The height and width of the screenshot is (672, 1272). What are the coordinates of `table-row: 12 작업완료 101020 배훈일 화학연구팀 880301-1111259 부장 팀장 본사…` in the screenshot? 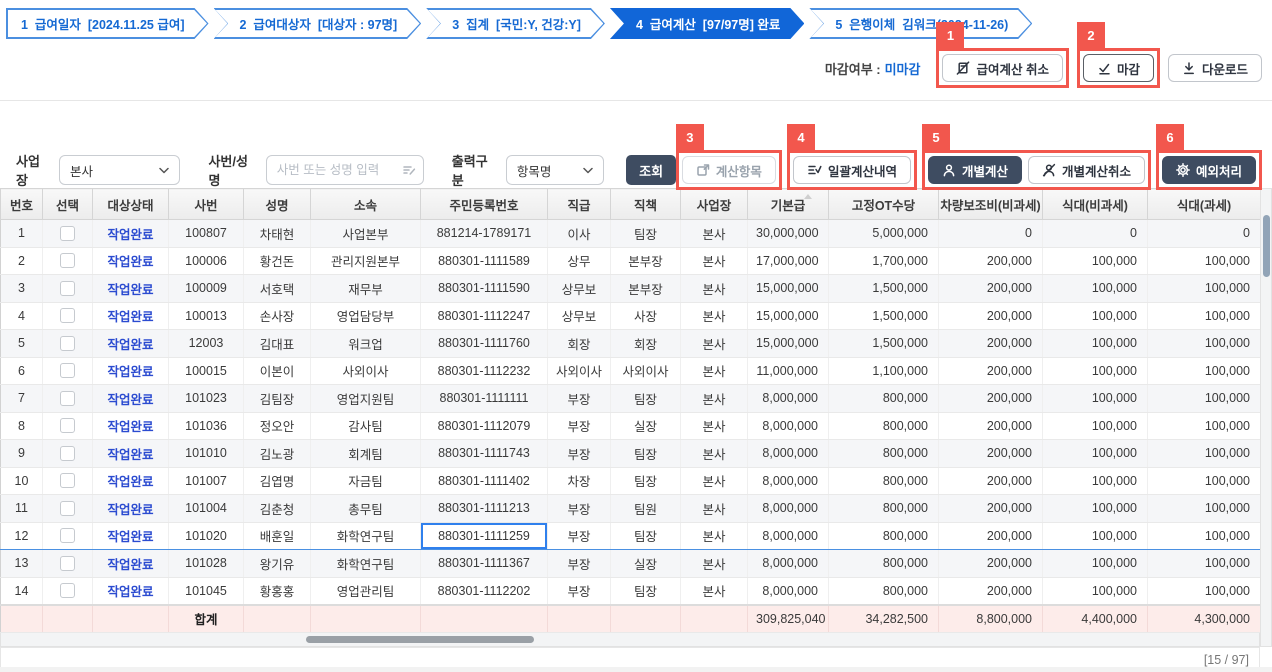 It's located at (630, 535).